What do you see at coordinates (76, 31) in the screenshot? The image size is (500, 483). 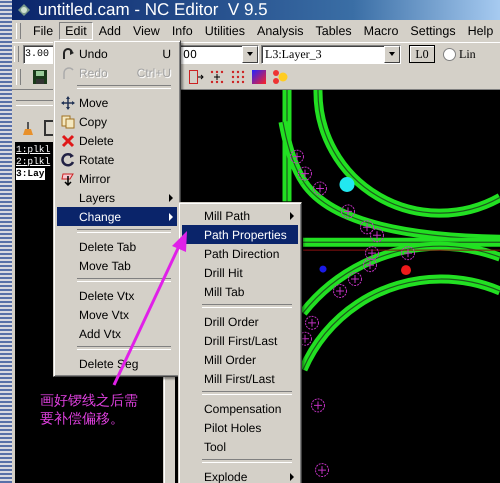 I see `menu-item: Edit` at bounding box center [76, 31].